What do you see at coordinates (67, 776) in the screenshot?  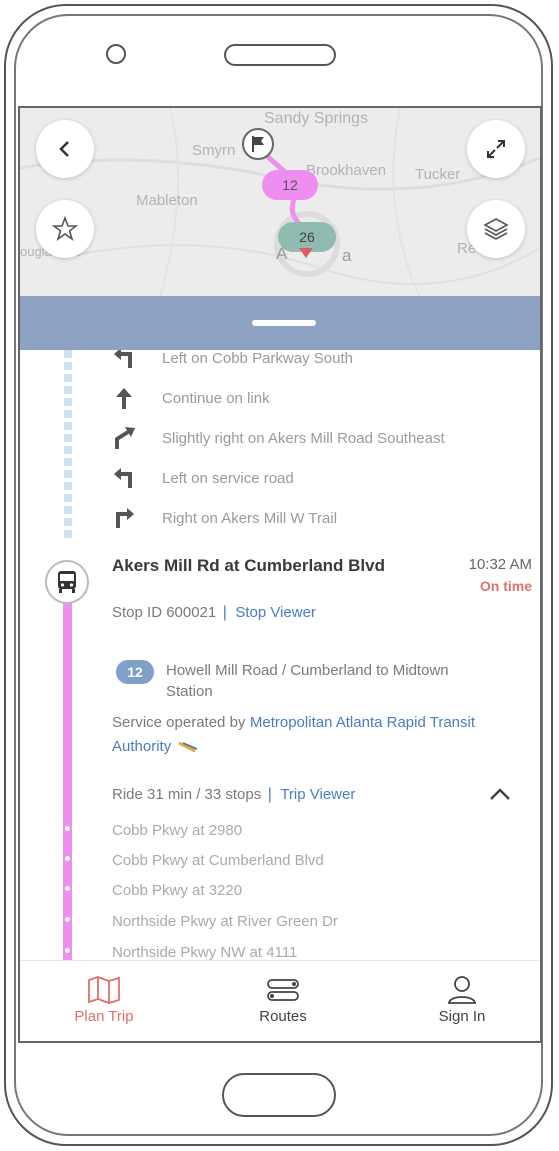 I see `transit-leg-line` at bounding box center [67, 776].